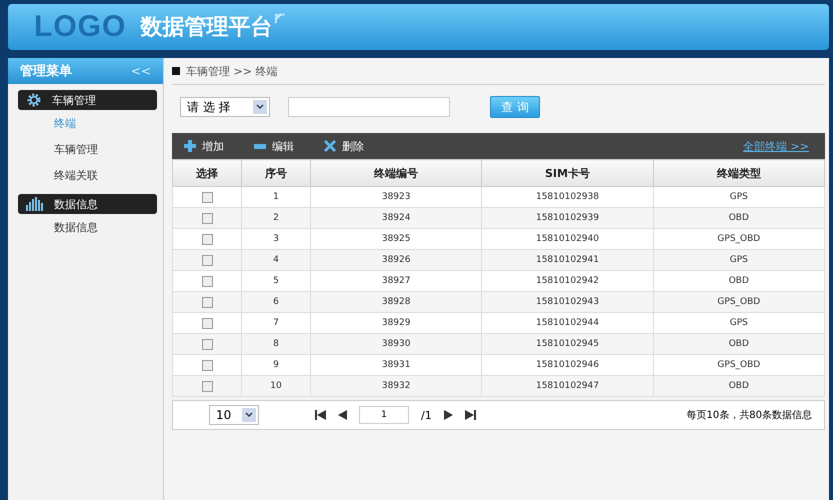 The image size is (833, 500). What do you see at coordinates (568, 218) in the screenshot?
I see `table-cell: 15810102939` at bounding box center [568, 218].